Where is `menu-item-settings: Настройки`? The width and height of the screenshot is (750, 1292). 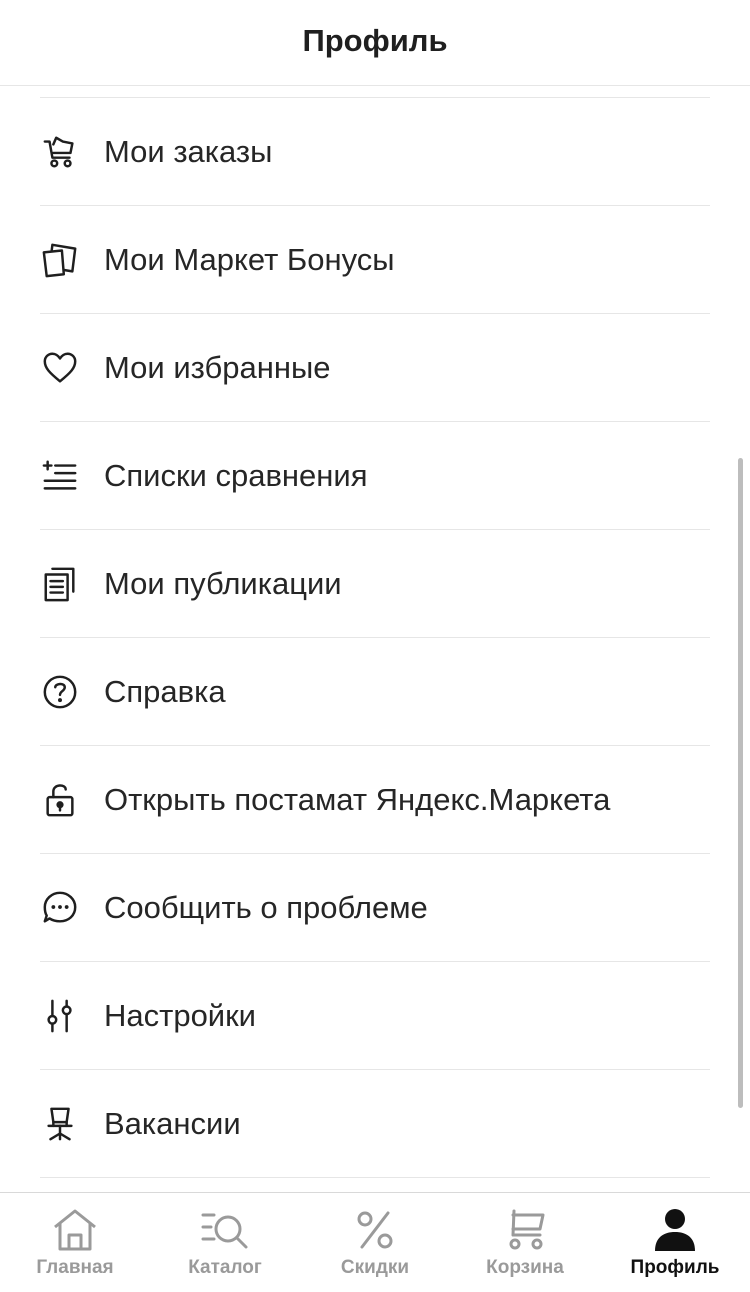 menu-item-settings: Настройки is located at coordinates (375, 1016).